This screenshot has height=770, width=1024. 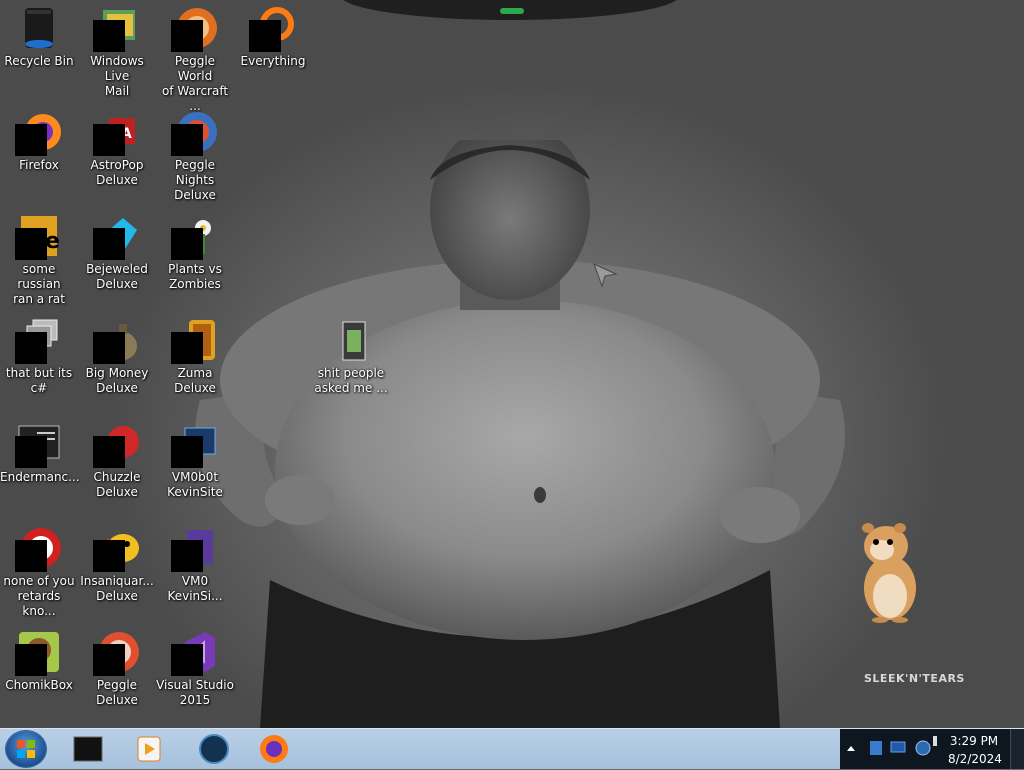 I want to click on terminal-icon, so click(x=88, y=749).